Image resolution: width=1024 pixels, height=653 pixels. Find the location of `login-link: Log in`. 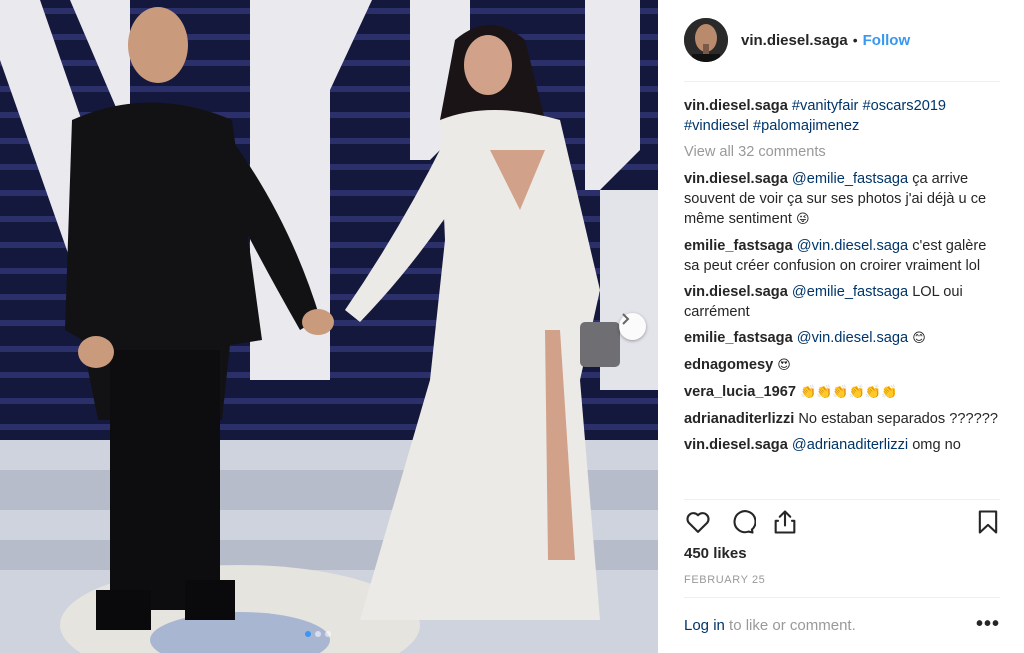

login-link: Log in is located at coordinates (704, 625).